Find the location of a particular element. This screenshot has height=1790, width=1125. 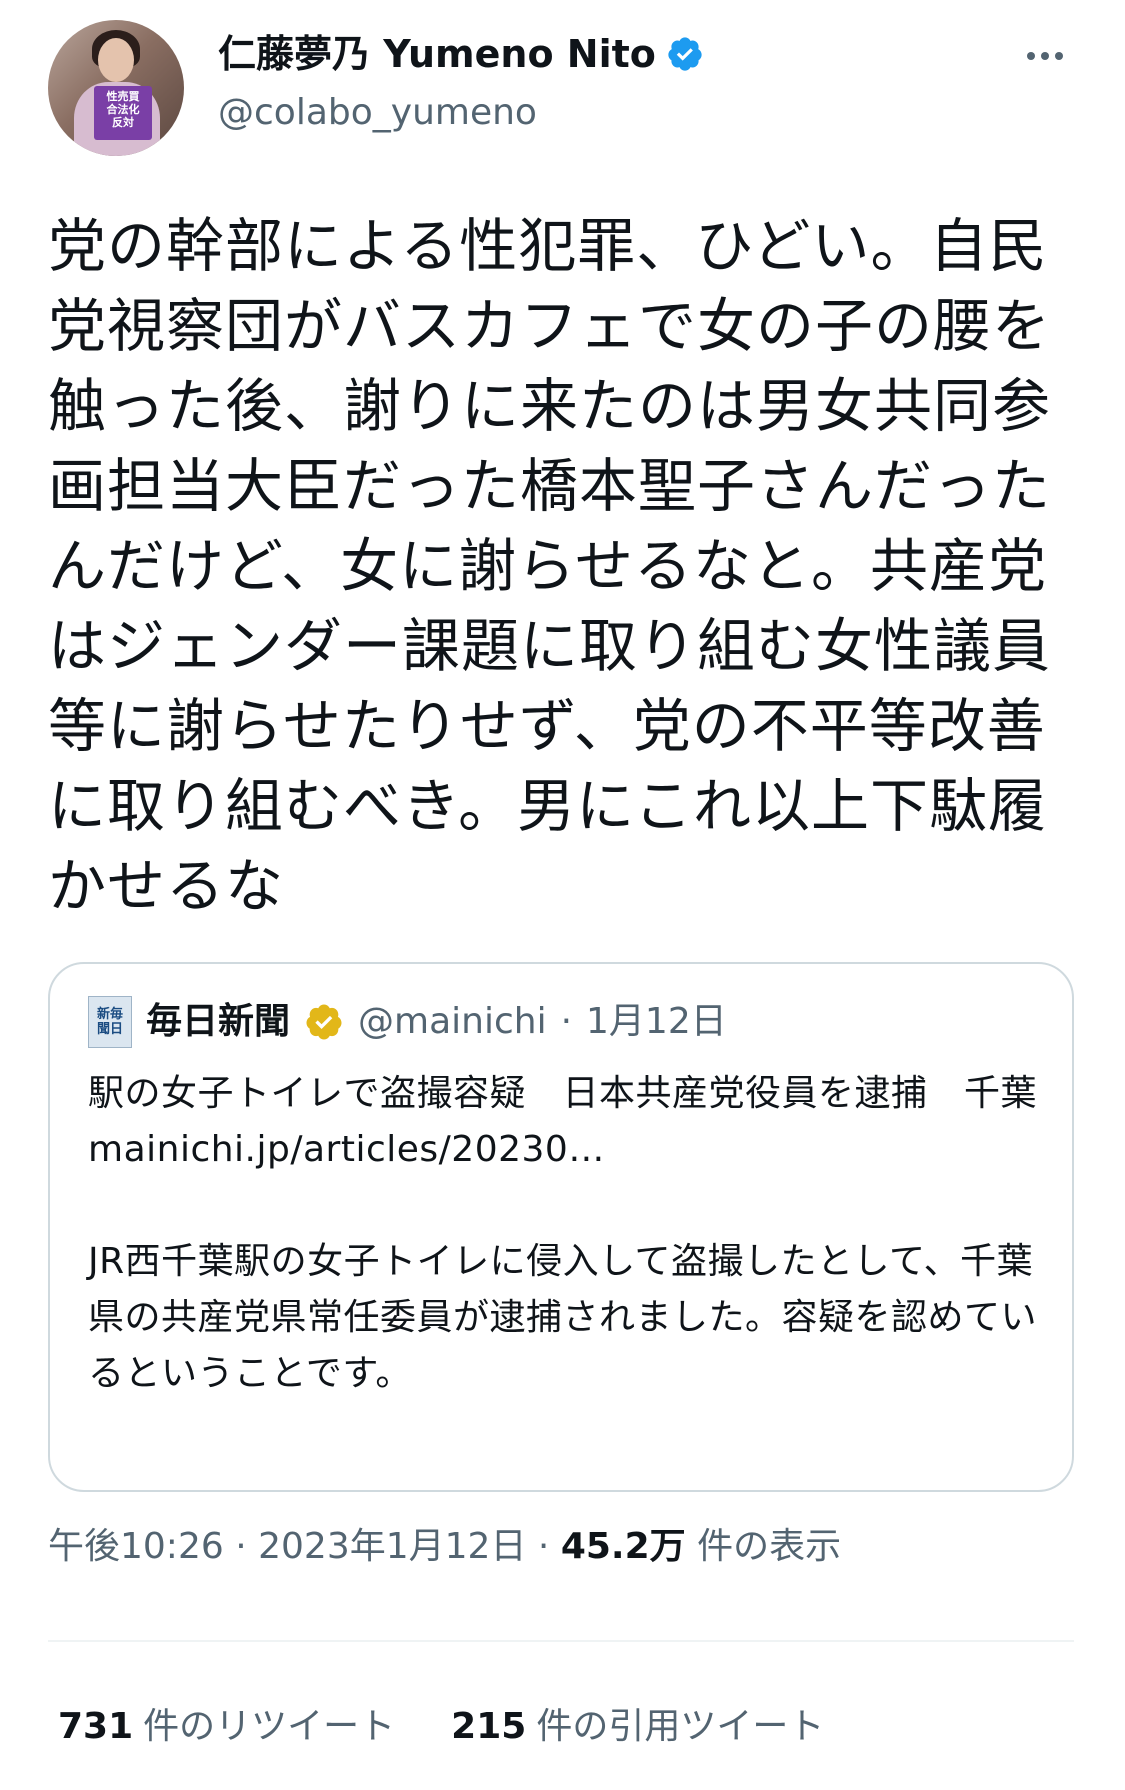

avatar-sign-line: 合法化 is located at coordinates (123, 109).